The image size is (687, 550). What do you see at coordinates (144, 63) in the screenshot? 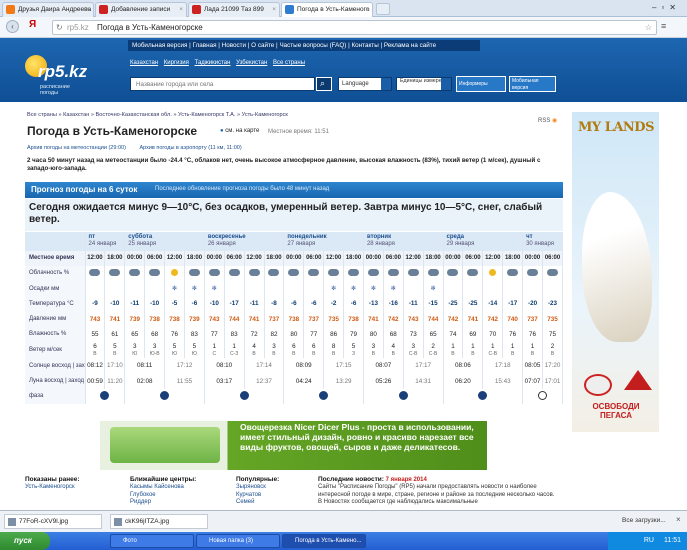
I see `country-kz: Казахстан` at bounding box center [144, 63].